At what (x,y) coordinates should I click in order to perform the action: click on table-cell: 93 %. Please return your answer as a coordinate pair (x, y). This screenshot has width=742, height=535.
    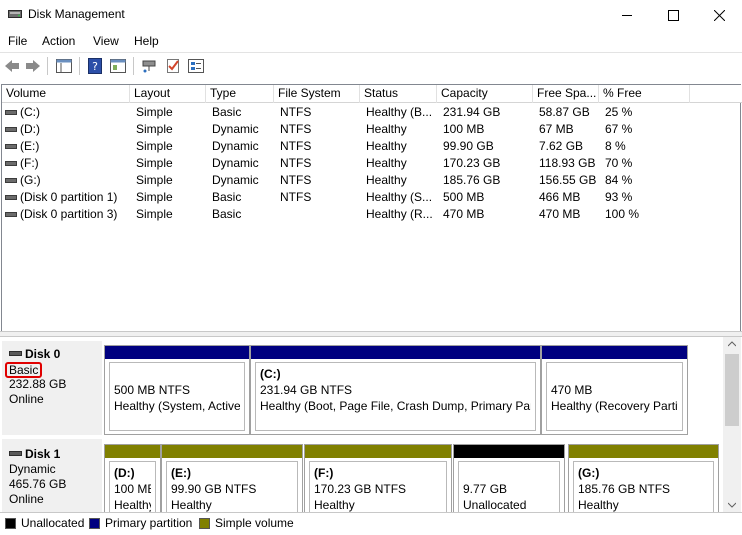
    Looking at the image, I should click on (619, 197).